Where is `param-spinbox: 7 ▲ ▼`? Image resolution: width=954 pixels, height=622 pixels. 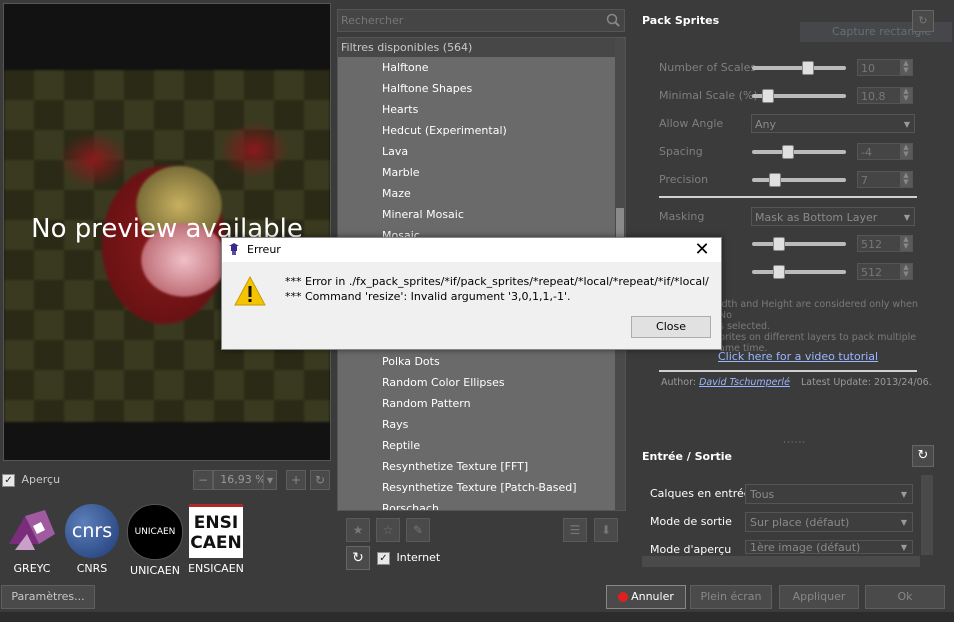 param-spinbox: 7 ▲ ▼ is located at coordinates (885, 179).